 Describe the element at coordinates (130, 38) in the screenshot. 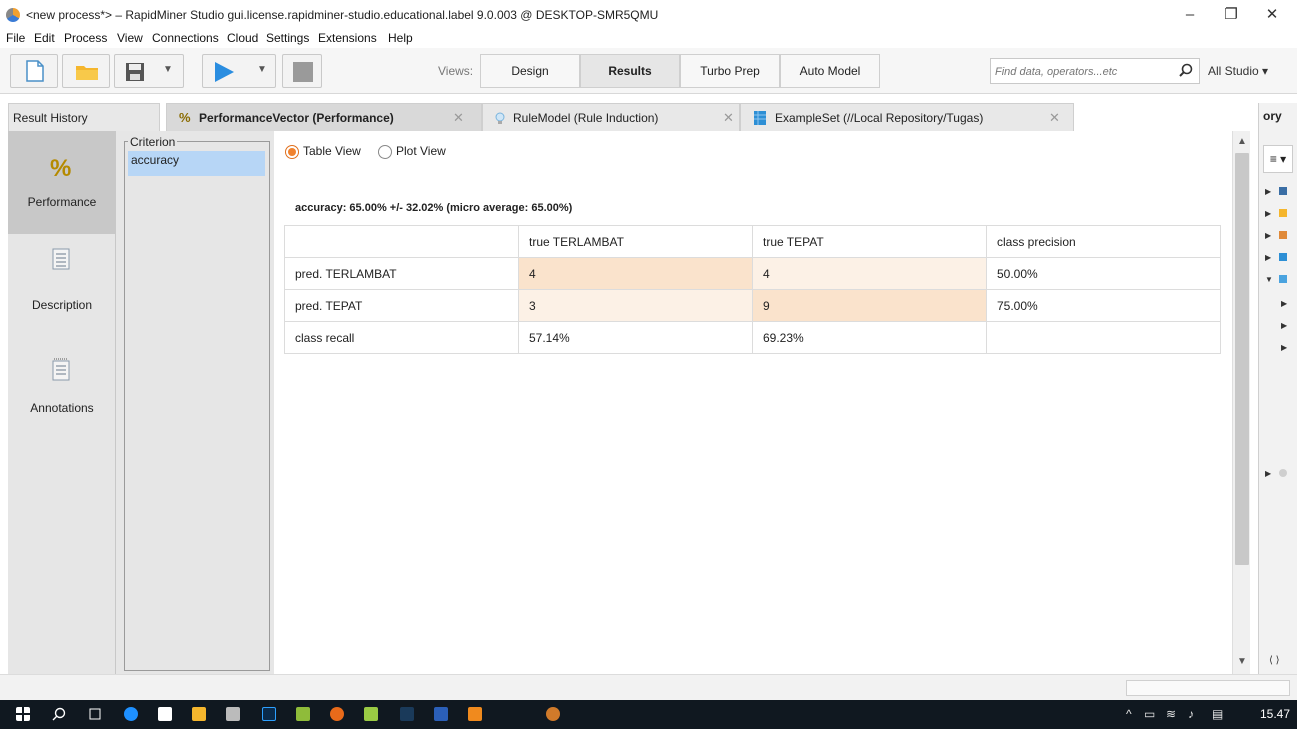

I see `menu-view: View` at that location.